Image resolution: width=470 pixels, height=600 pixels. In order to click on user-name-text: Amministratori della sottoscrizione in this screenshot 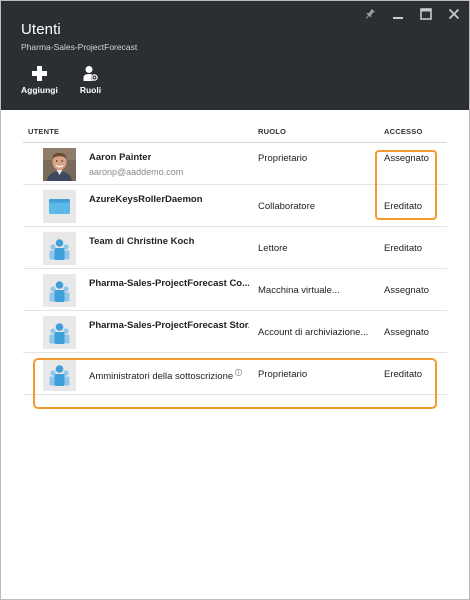, I will do `click(161, 376)`.